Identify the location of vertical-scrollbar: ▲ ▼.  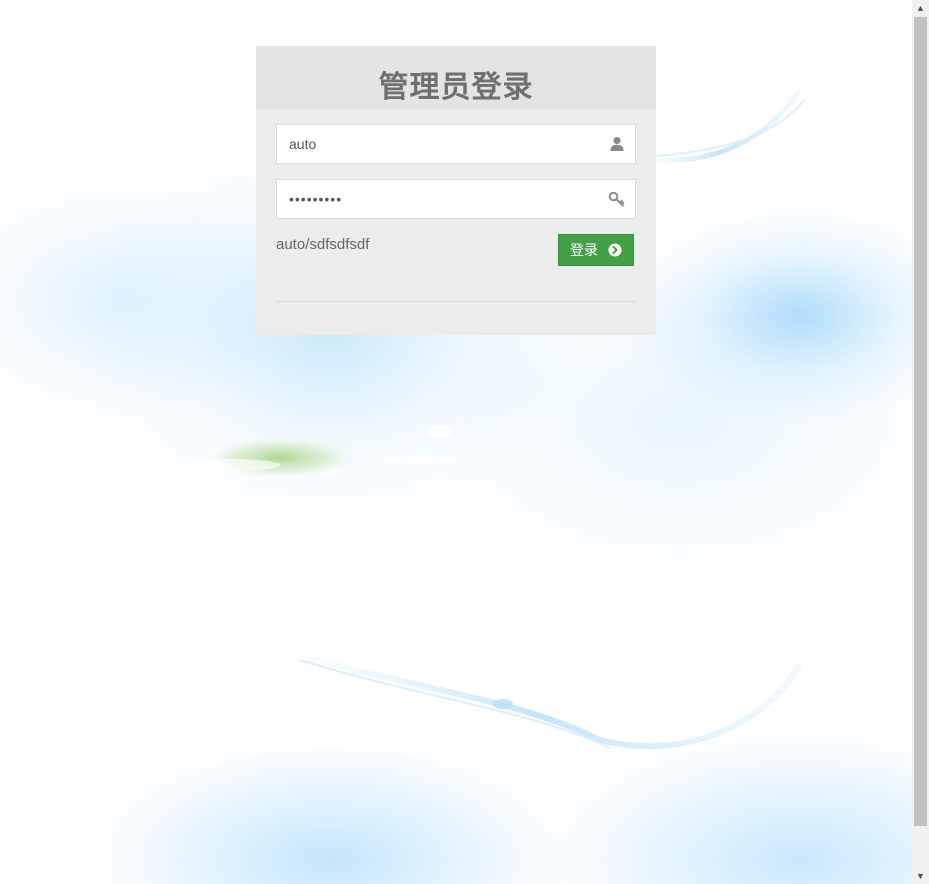
(920, 442).